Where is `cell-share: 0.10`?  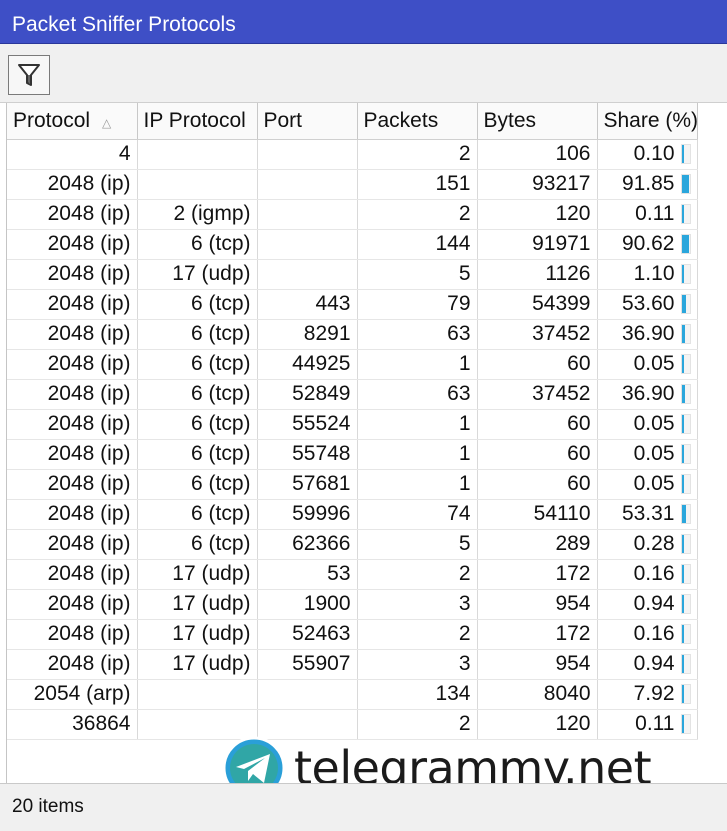
cell-share: 0.10 is located at coordinates (647, 154).